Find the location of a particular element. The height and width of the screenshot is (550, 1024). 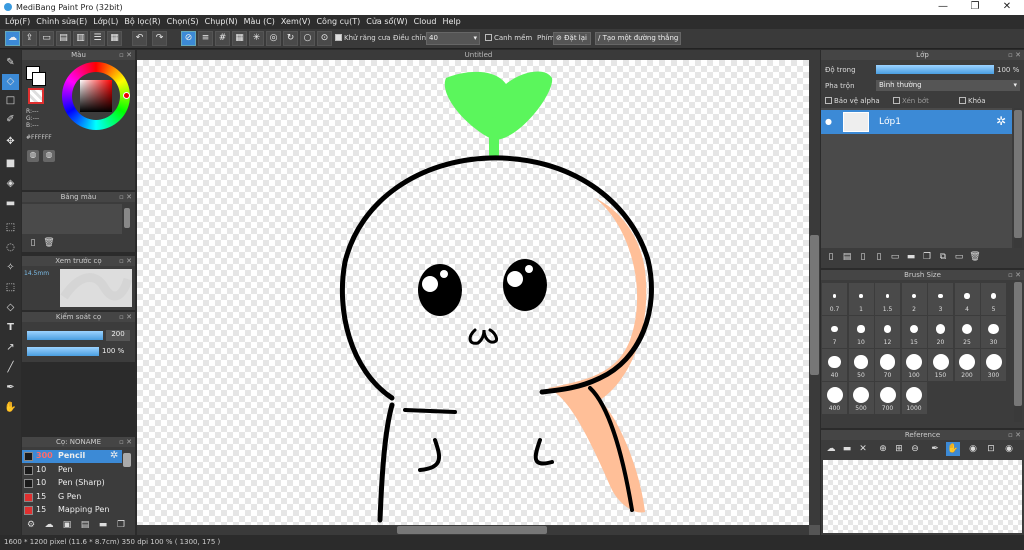

brush-size-cell: 5 is located at coordinates (993, 299).